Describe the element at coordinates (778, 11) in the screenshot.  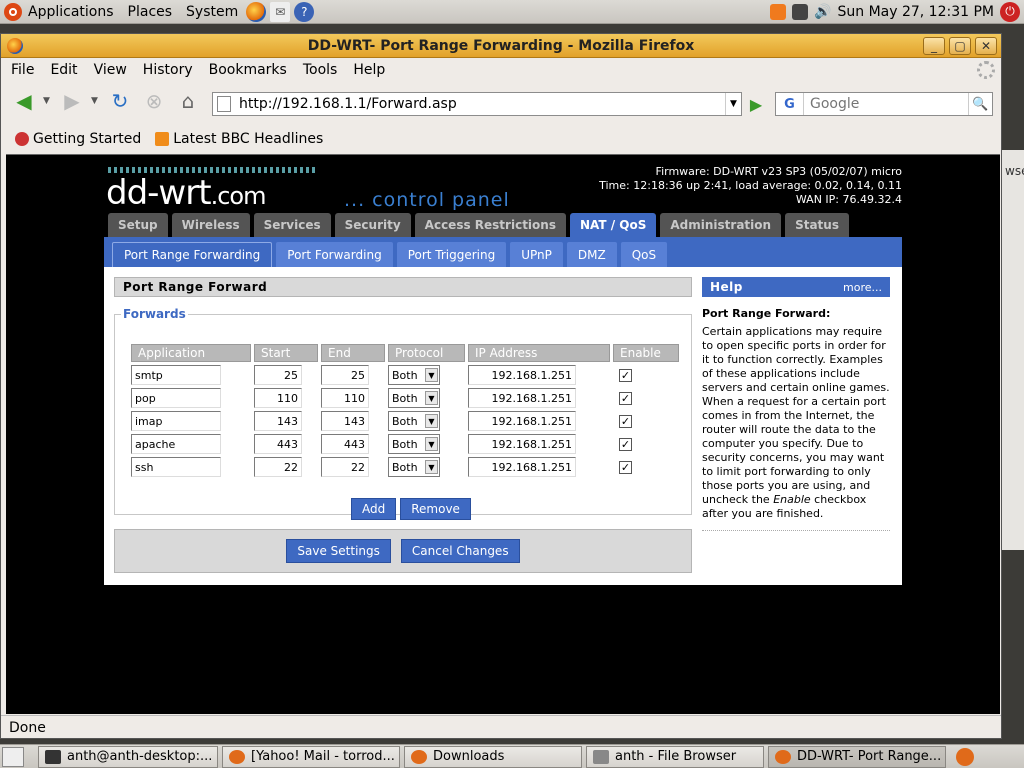
I see `update-notifier-icon` at that location.